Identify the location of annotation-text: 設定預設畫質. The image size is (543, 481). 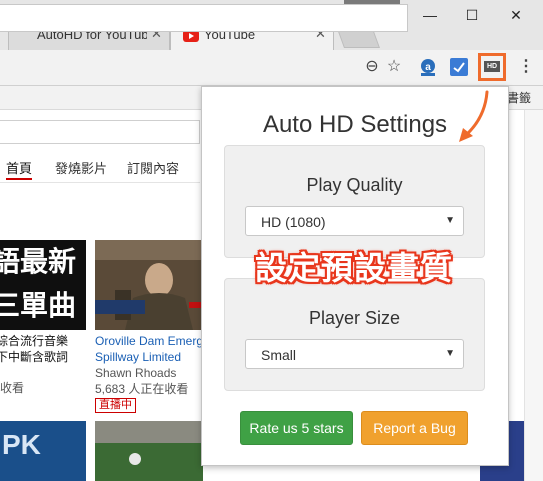
(354, 268).